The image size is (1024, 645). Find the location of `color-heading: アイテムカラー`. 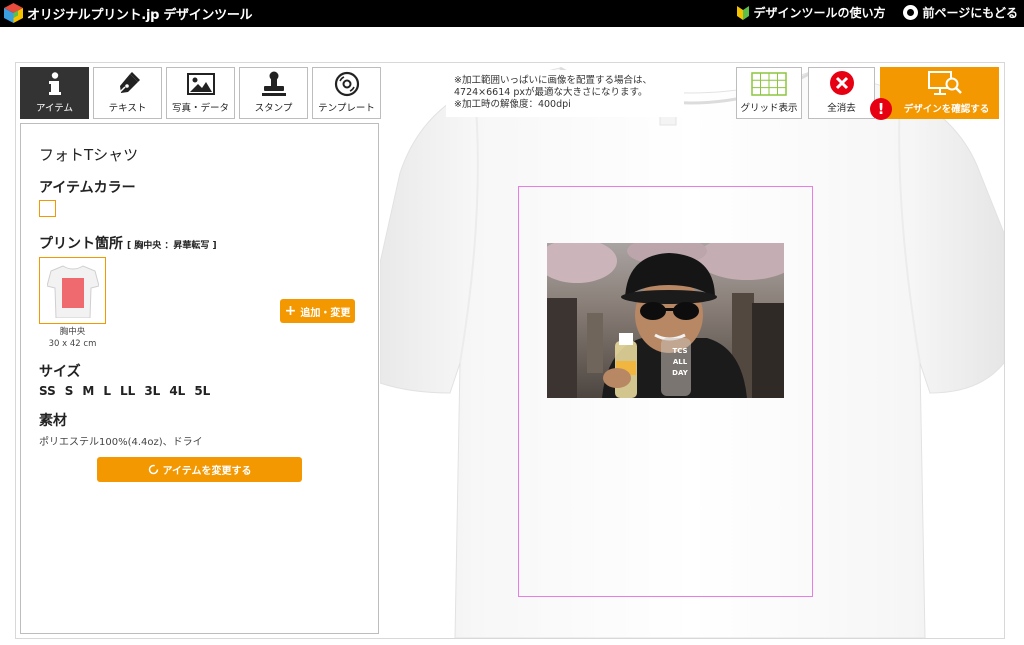

color-heading: アイテムカラー is located at coordinates (87, 188).